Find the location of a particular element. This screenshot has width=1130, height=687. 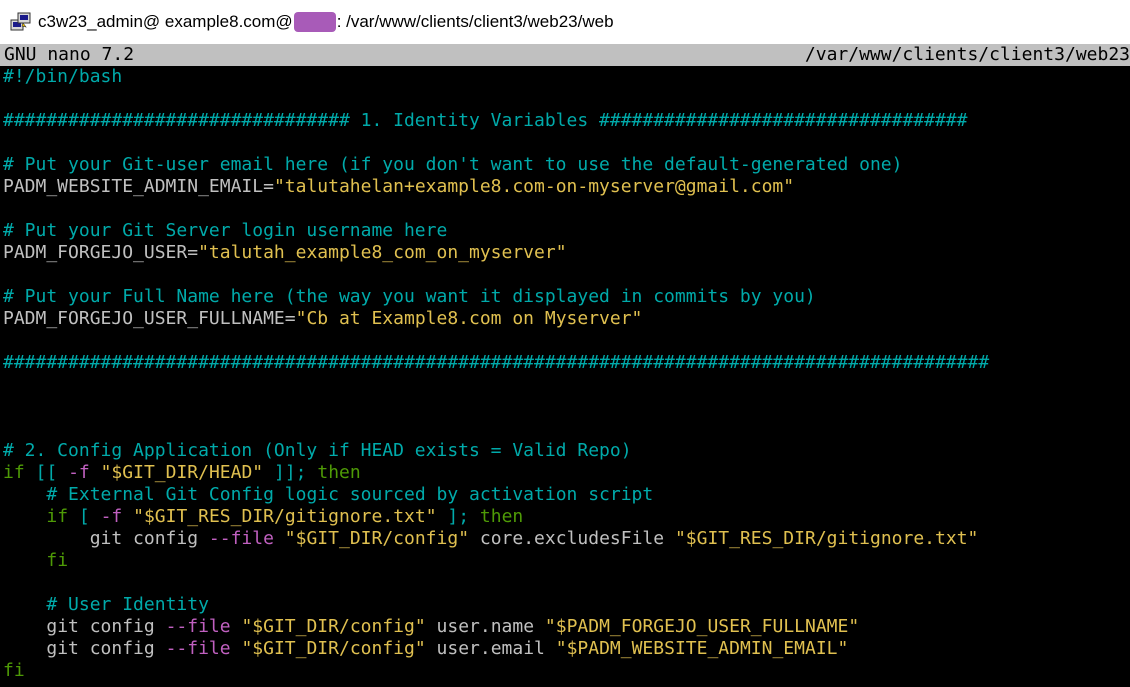

code-token: "Cb at Example8.com on Myserver" is located at coordinates (469, 318).